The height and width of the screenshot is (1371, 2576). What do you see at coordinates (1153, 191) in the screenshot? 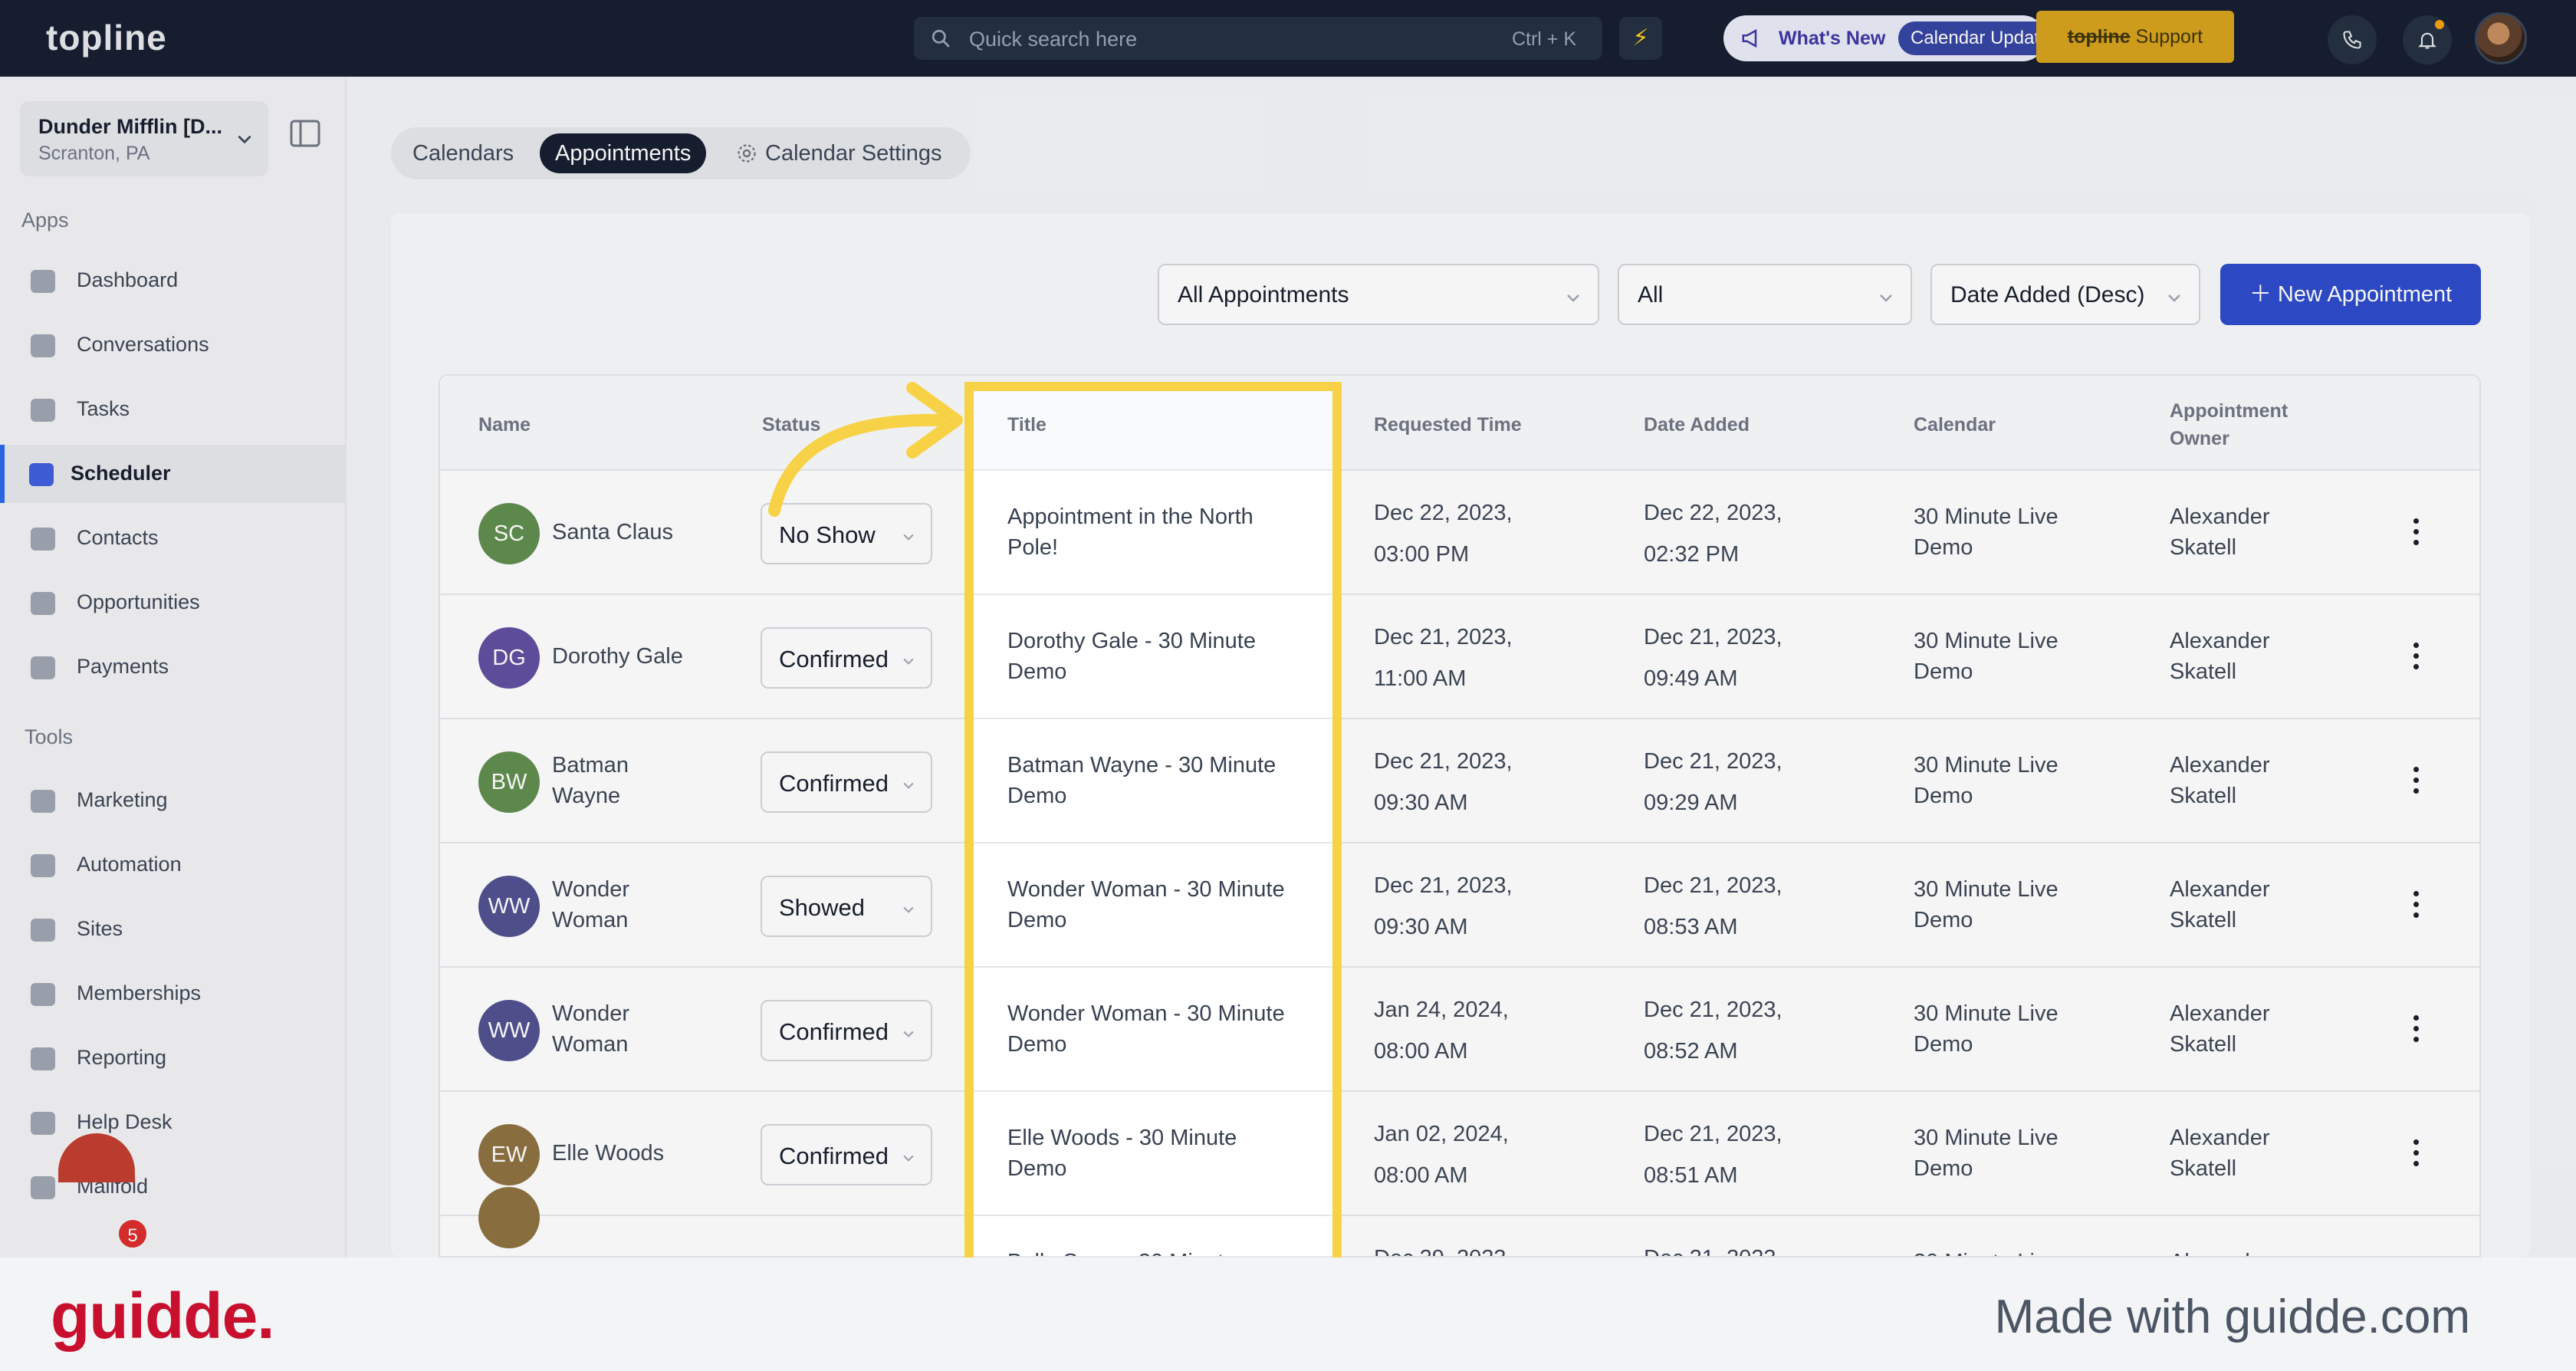
I see `annotation-dim-overlay` at bounding box center [1153, 191].